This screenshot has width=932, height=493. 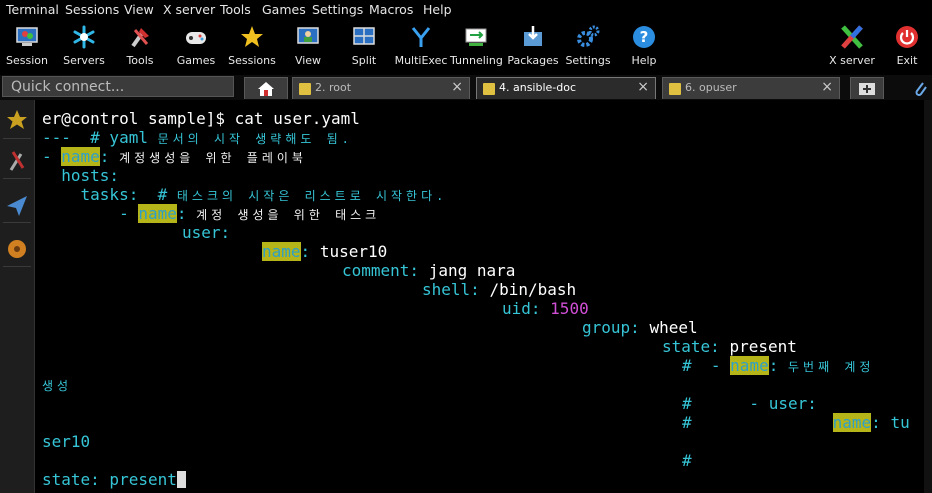 I want to click on games-button: Games, so click(x=196, y=46).